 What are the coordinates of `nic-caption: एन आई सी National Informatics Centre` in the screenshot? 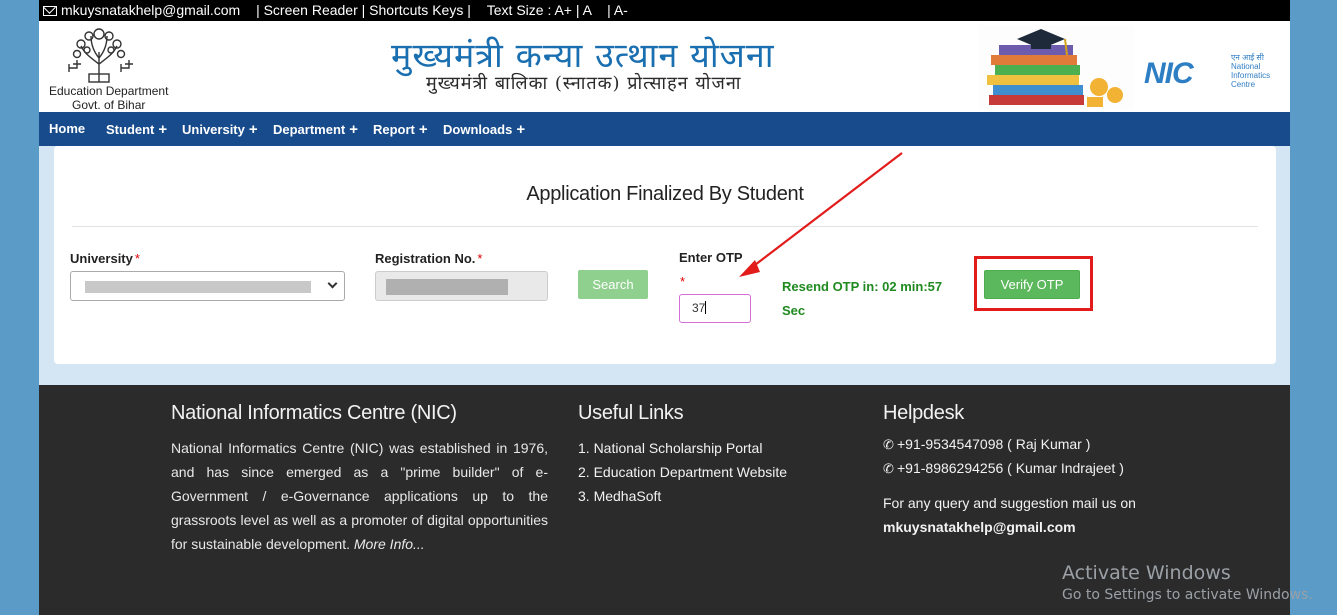 It's located at (1251, 71).